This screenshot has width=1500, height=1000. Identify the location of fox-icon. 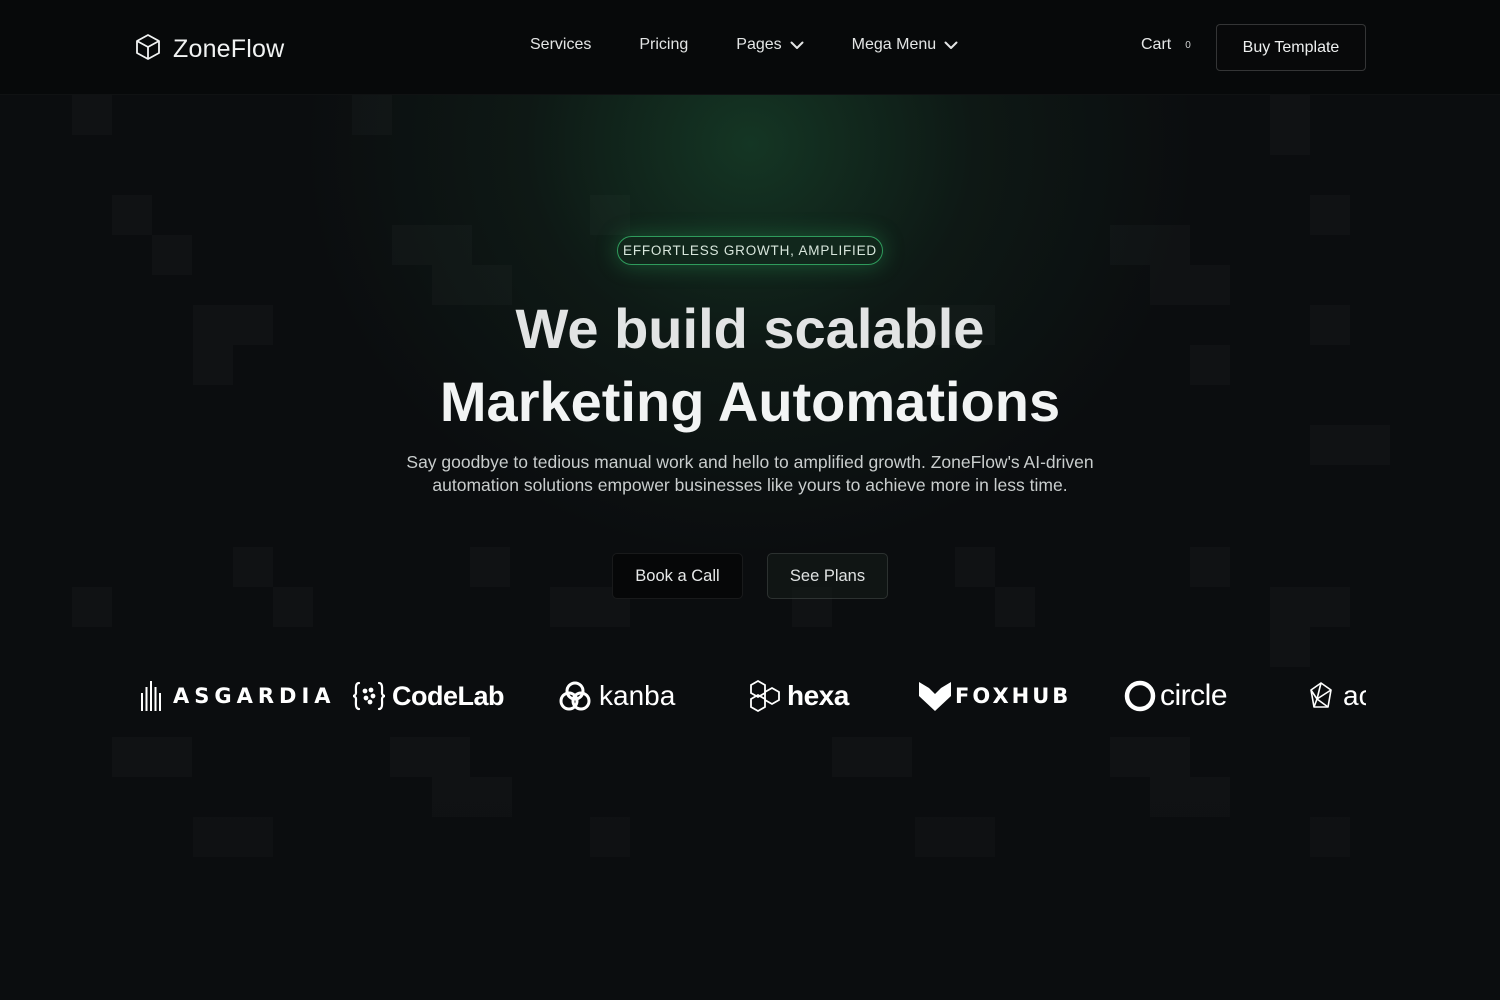
(935, 696).